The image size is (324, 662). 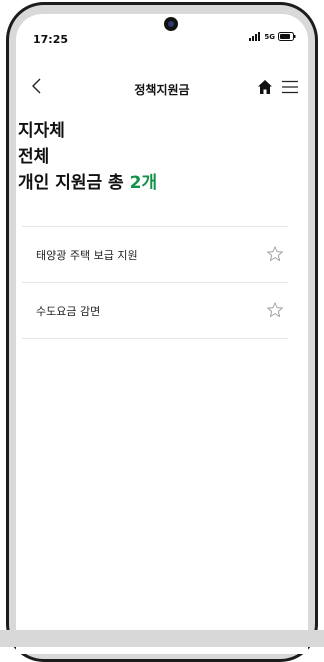 I want to click on menu-button, so click(x=290, y=87).